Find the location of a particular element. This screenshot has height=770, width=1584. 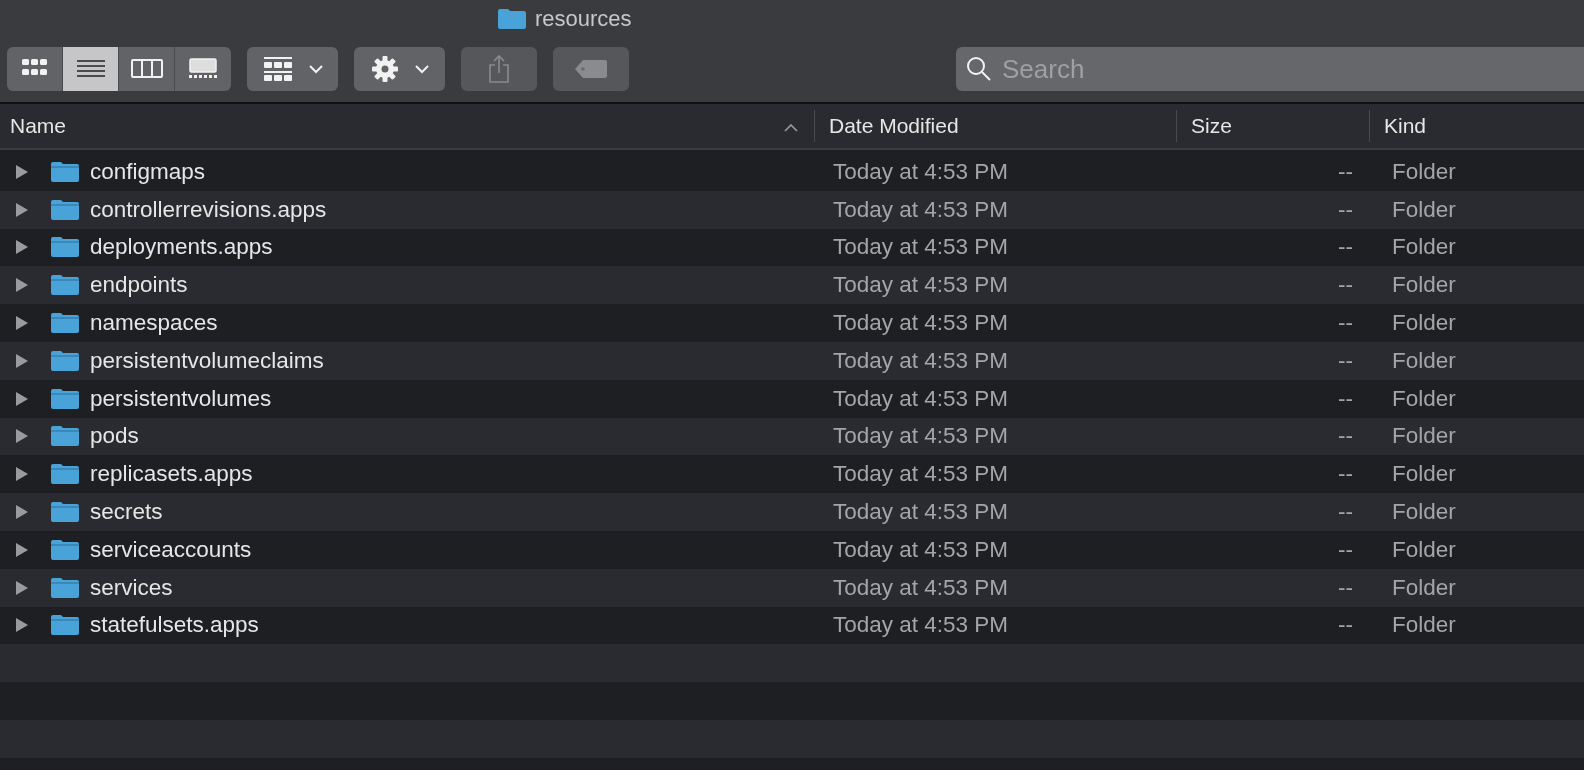

file-name: secrets is located at coordinates (126, 512).